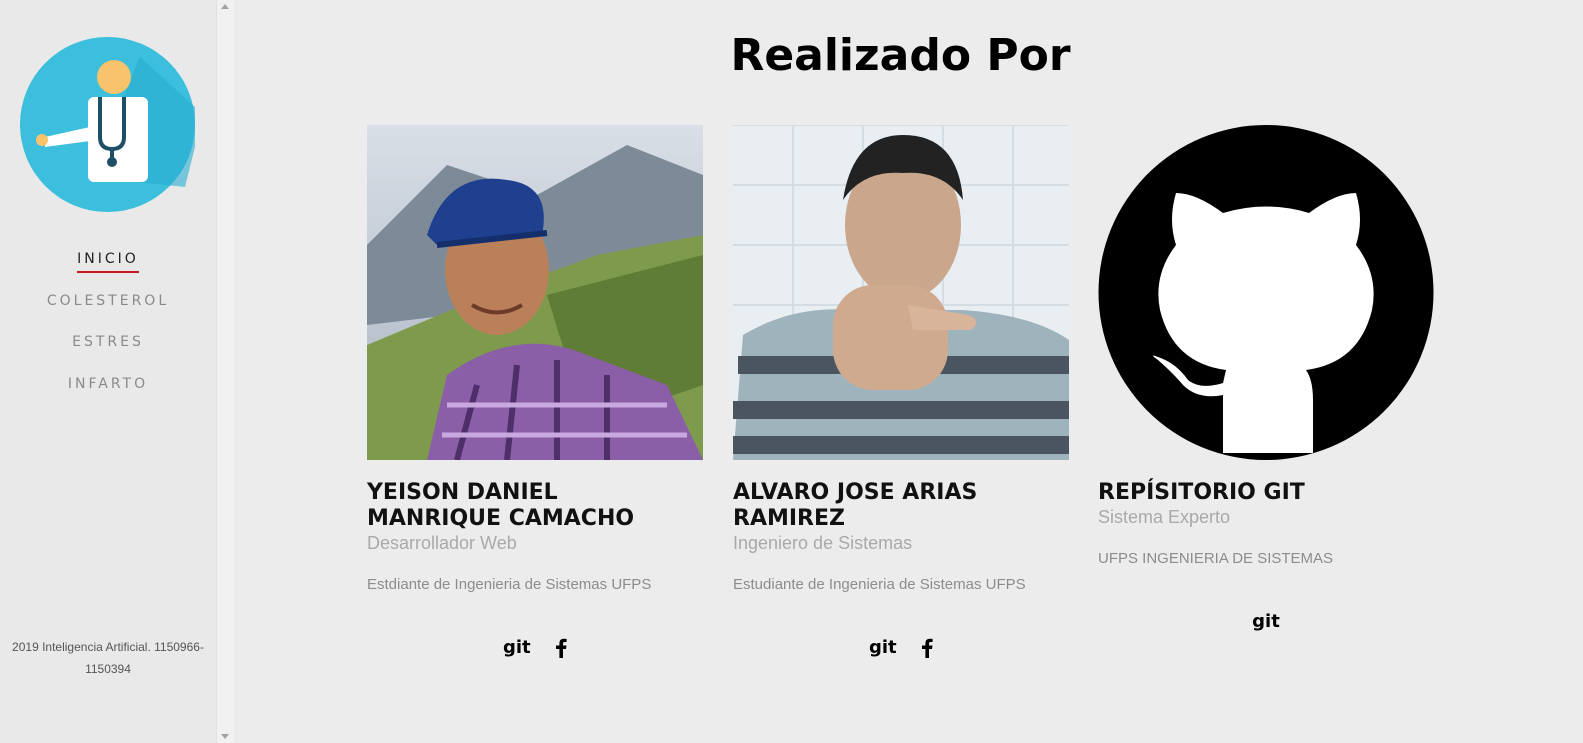 The height and width of the screenshot is (743, 1583). Describe the element at coordinates (225, 736) in the screenshot. I see `scroll-down-arrow-icon` at that location.